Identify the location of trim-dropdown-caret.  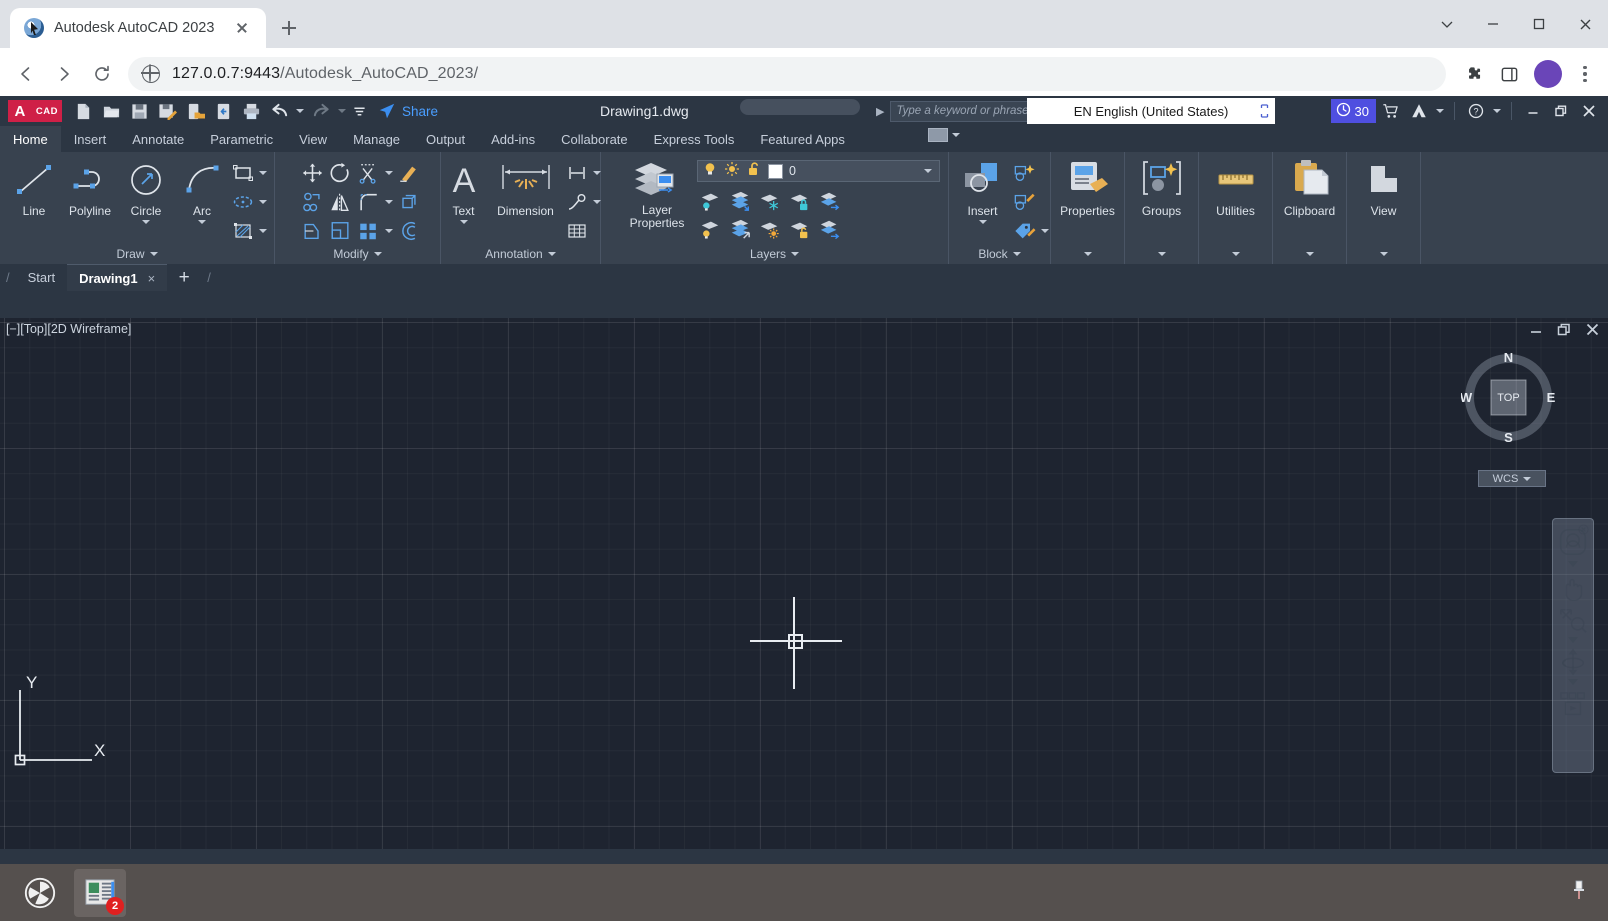
(389, 173).